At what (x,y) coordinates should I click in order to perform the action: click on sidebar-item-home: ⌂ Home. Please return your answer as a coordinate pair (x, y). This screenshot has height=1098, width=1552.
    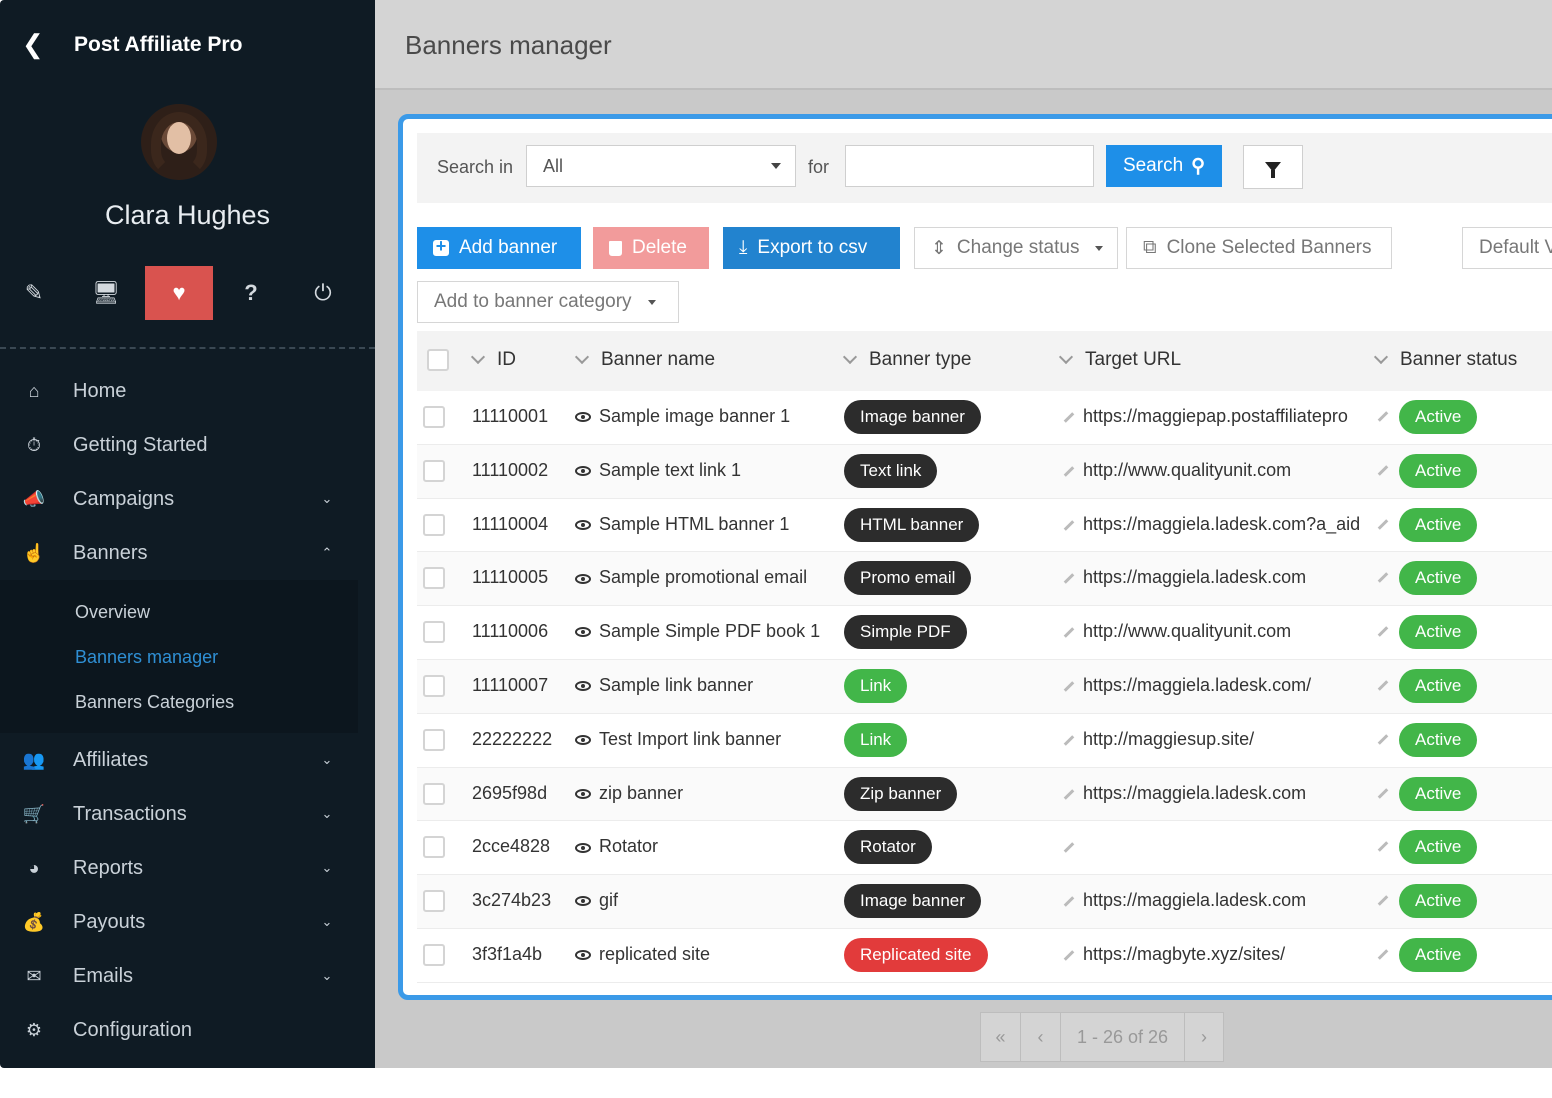
    Looking at the image, I should click on (187, 391).